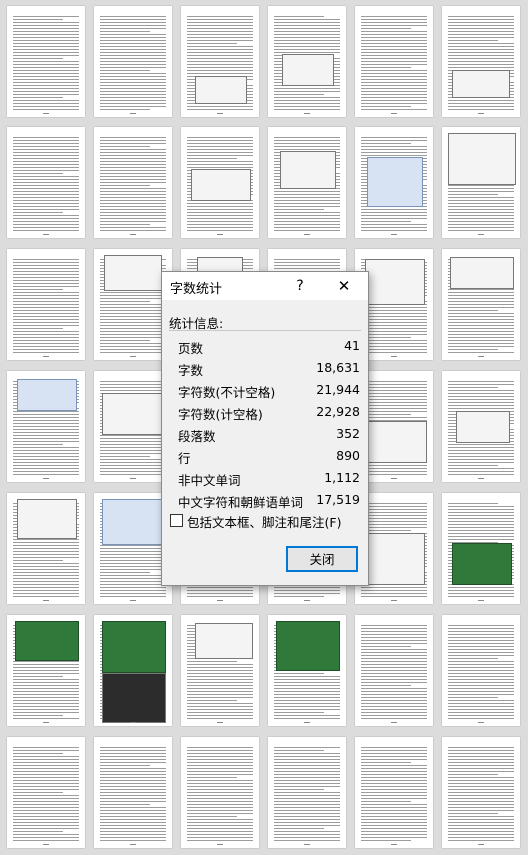 The image size is (528, 855). What do you see at coordinates (264, 521) in the screenshot?
I see `include-textboxes-label: 包括文本框、脚注和尾注(F)` at bounding box center [264, 521].